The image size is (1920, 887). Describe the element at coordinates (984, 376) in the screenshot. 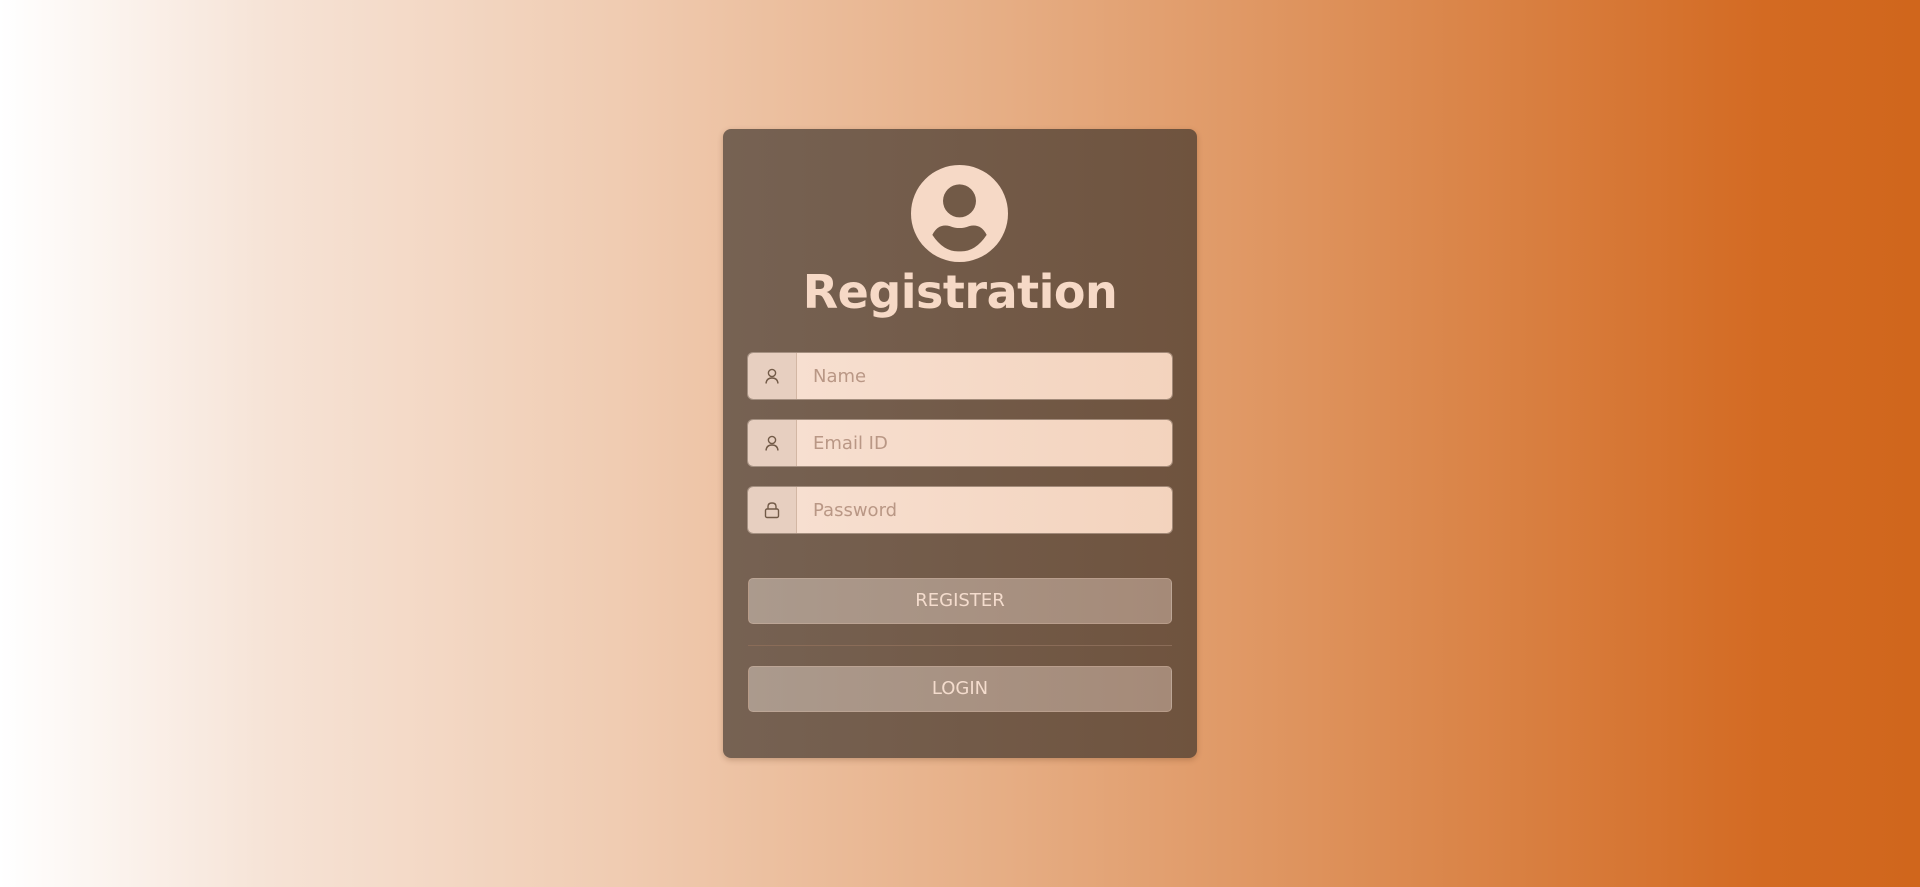

I see `name-input` at that location.